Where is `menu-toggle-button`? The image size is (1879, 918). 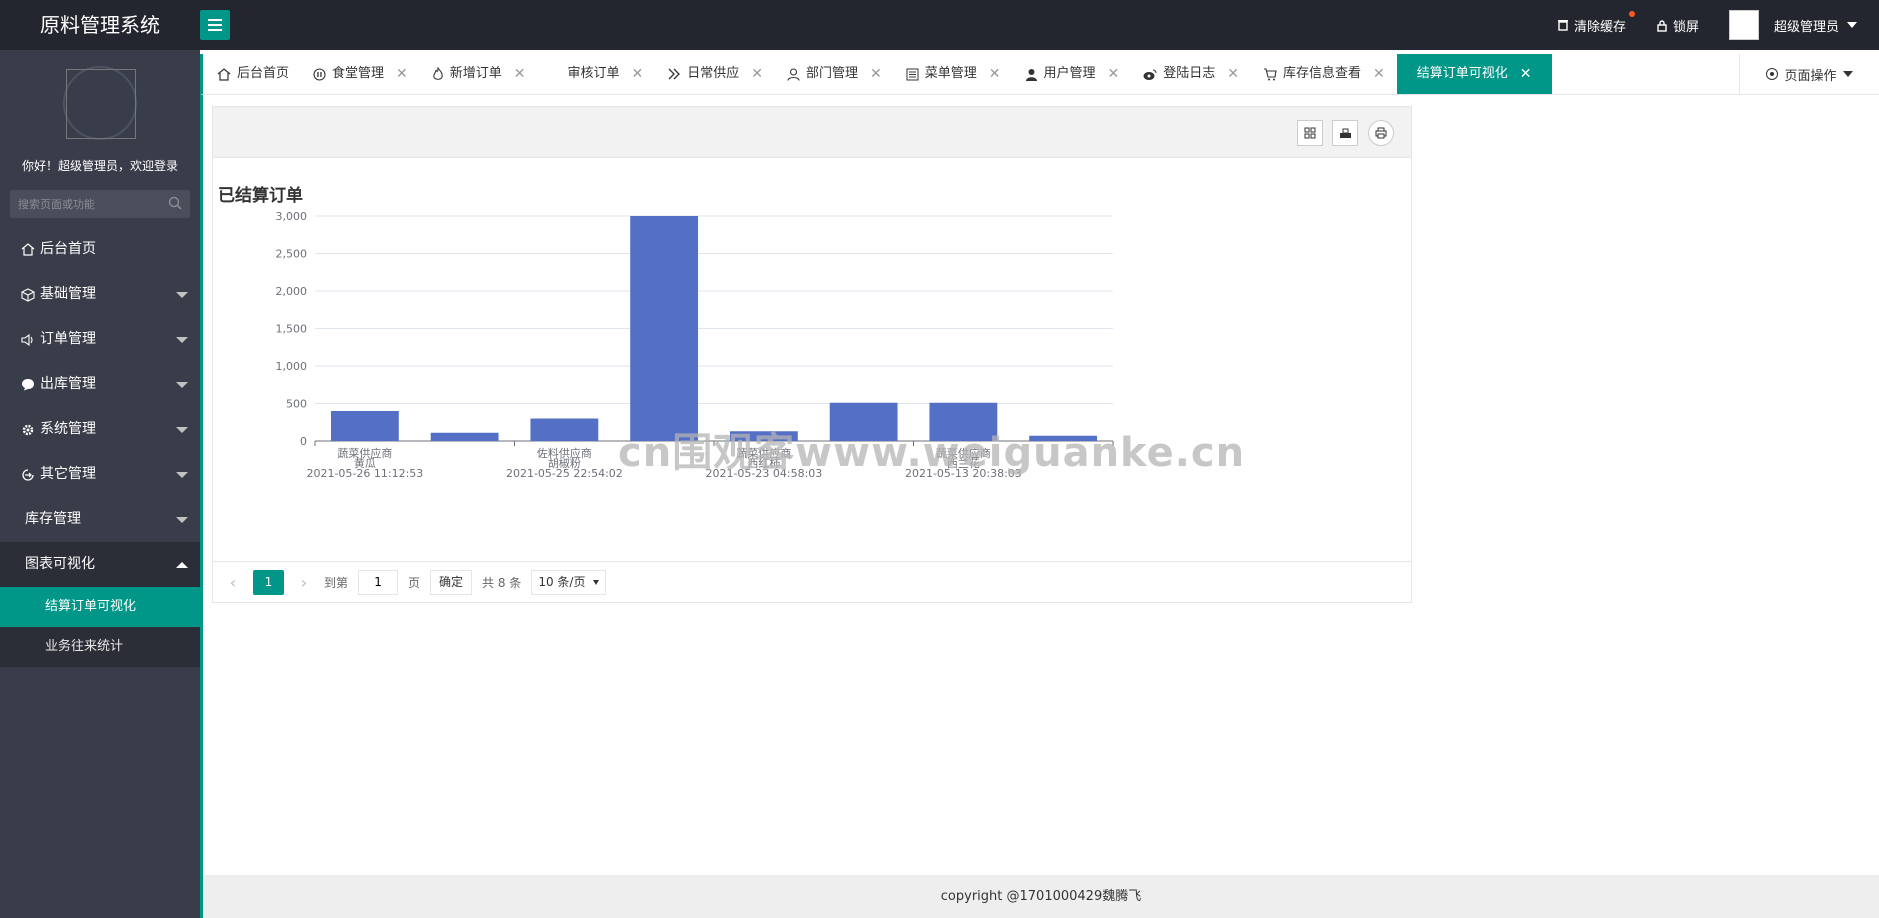 menu-toggle-button is located at coordinates (215, 25).